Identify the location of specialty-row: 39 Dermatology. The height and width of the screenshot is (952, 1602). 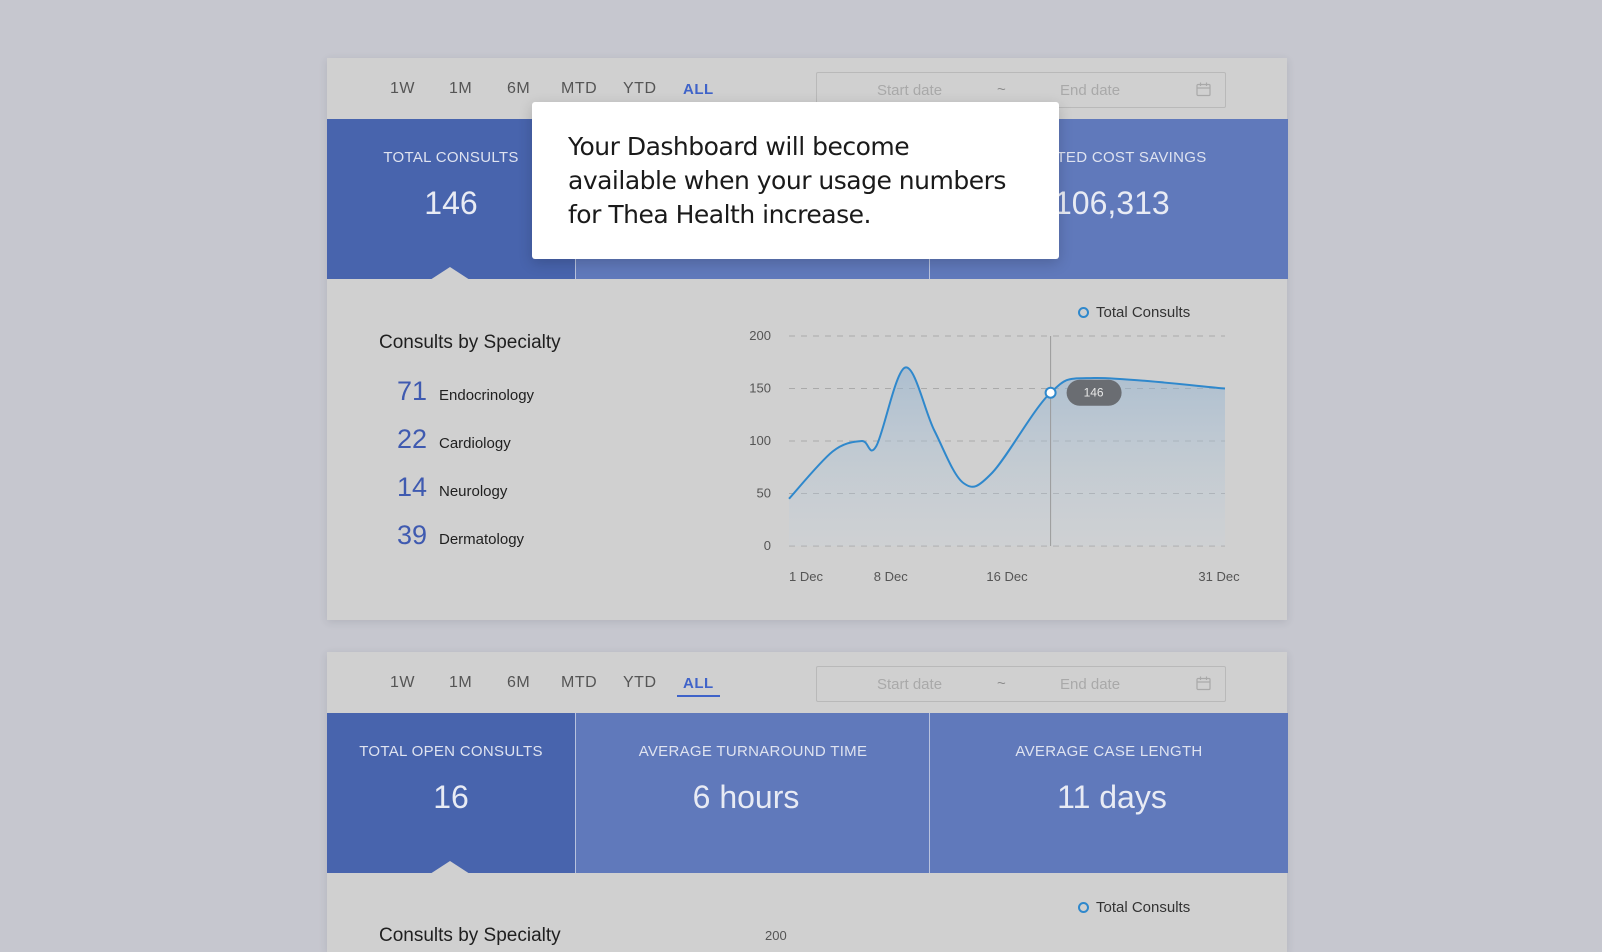
(460, 535).